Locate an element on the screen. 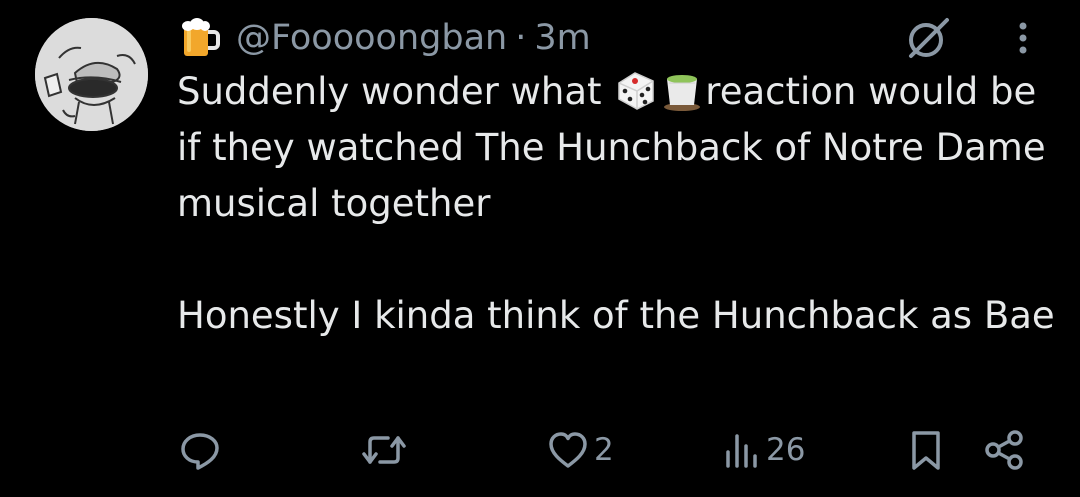  like-button: 2 is located at coordinates (580, 450).